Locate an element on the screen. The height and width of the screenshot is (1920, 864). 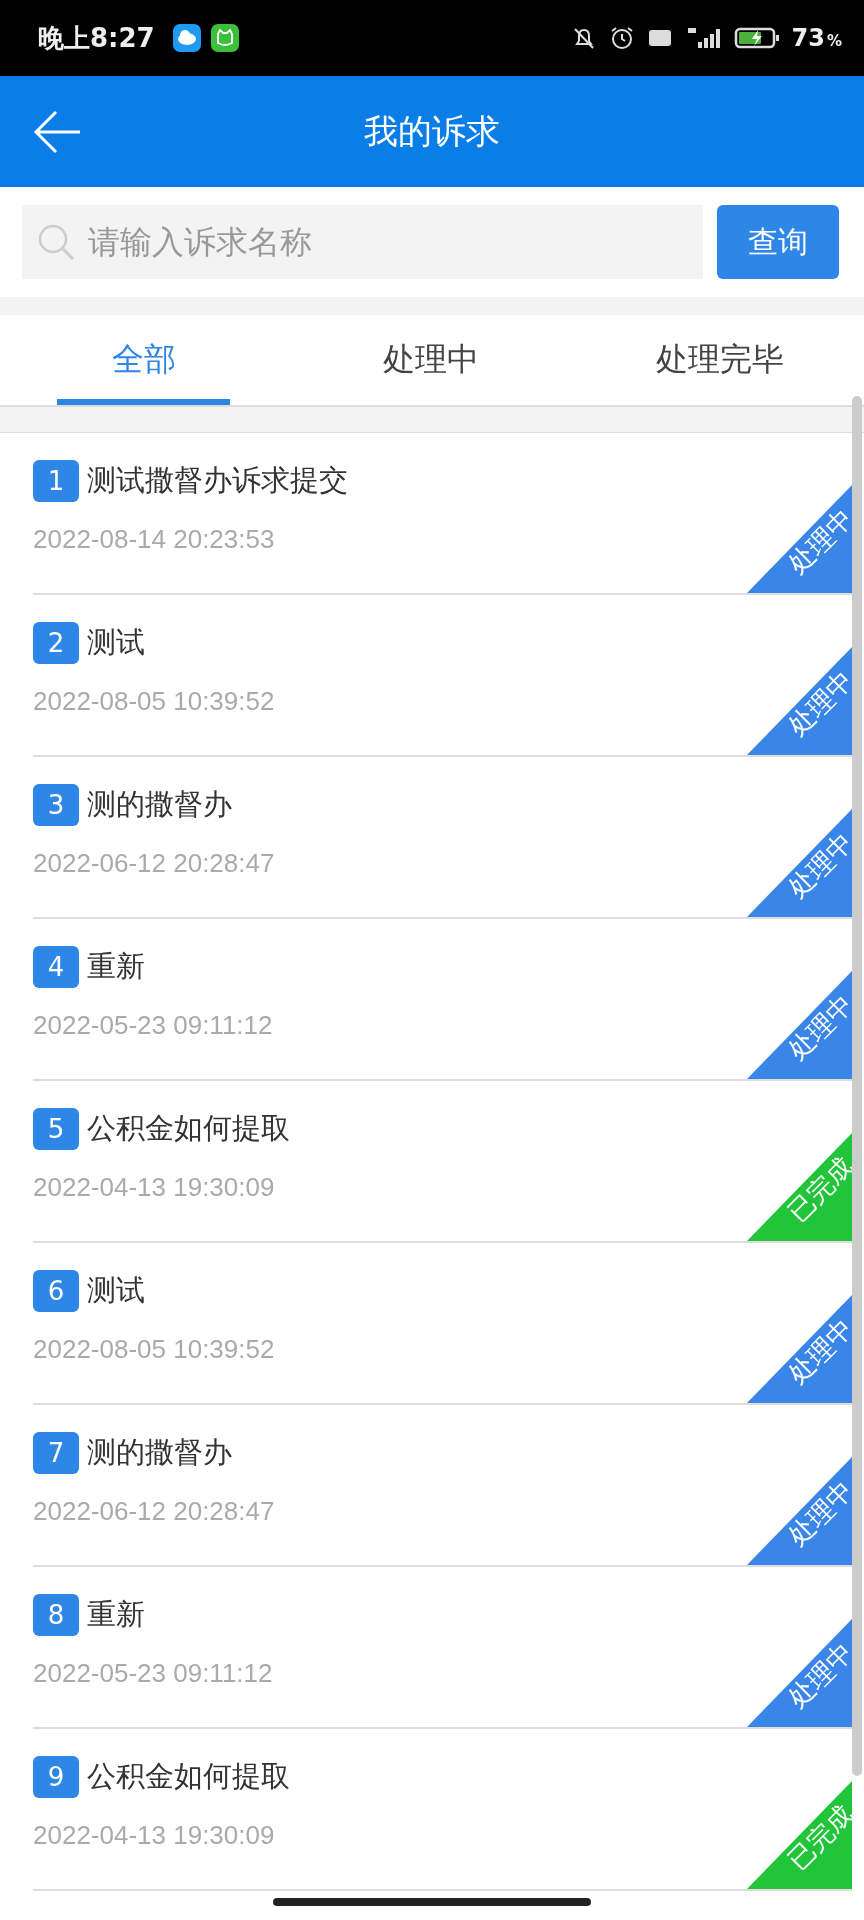
battery-unit: % is located at coordinates (834, 41).